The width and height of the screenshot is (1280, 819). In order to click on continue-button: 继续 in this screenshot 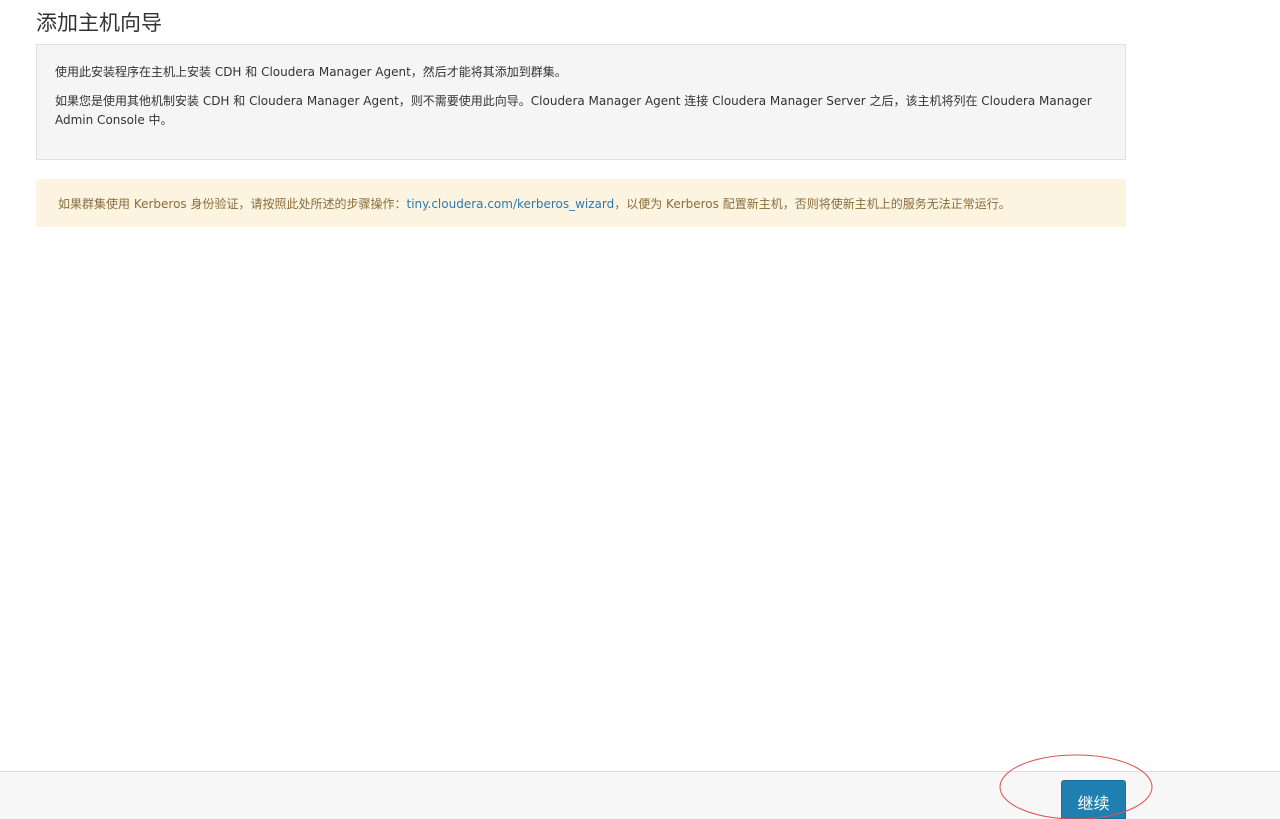, I will do `click(1093, 799)`.